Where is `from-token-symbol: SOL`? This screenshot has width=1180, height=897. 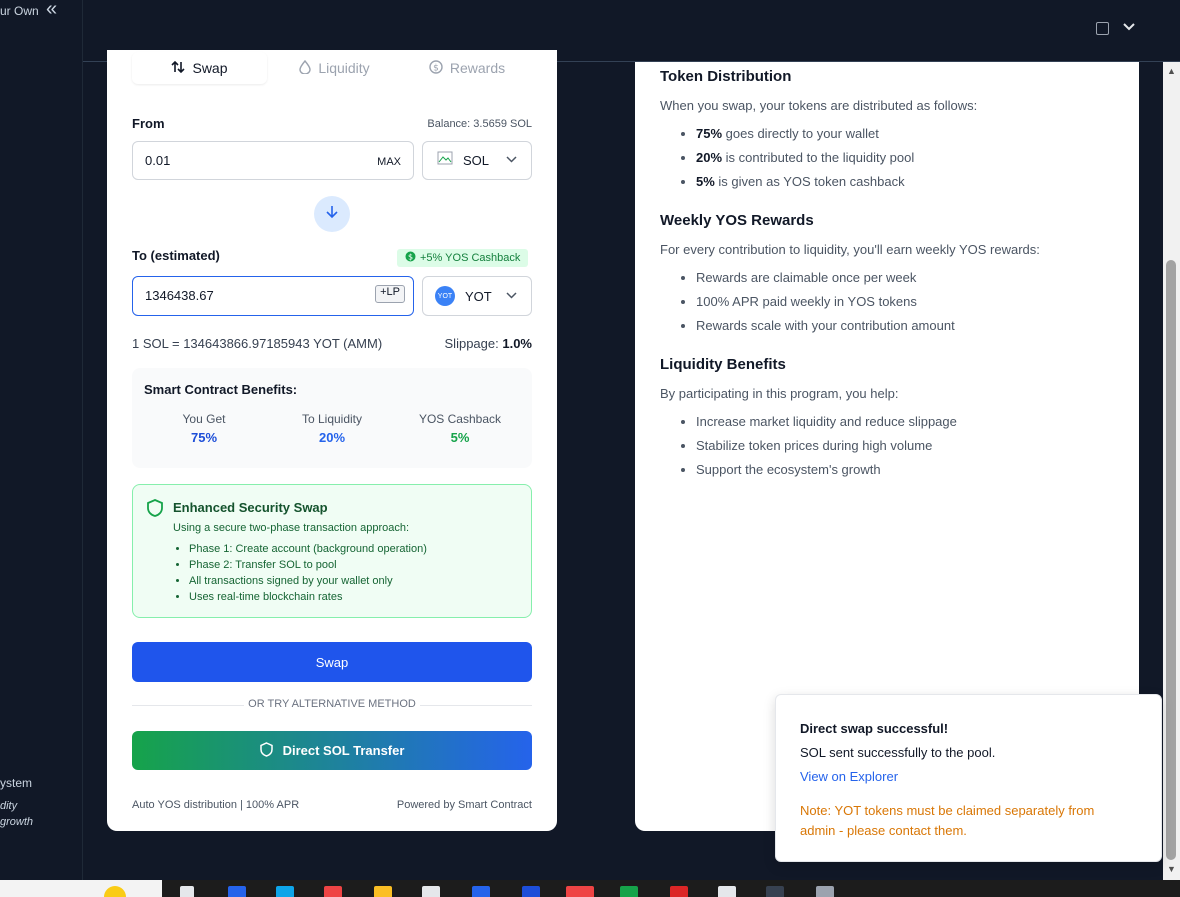
from-token-symbol: SOL is located at coordinates (476, 160).